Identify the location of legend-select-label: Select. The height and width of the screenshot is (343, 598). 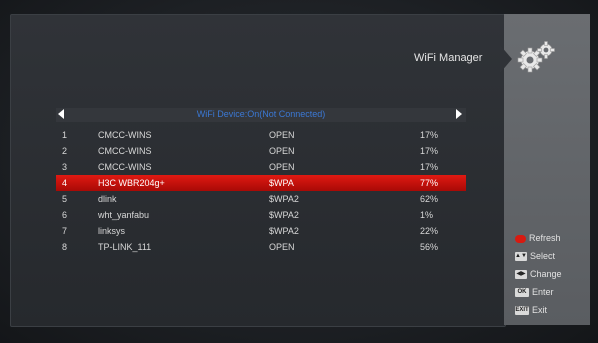
(543, 256).